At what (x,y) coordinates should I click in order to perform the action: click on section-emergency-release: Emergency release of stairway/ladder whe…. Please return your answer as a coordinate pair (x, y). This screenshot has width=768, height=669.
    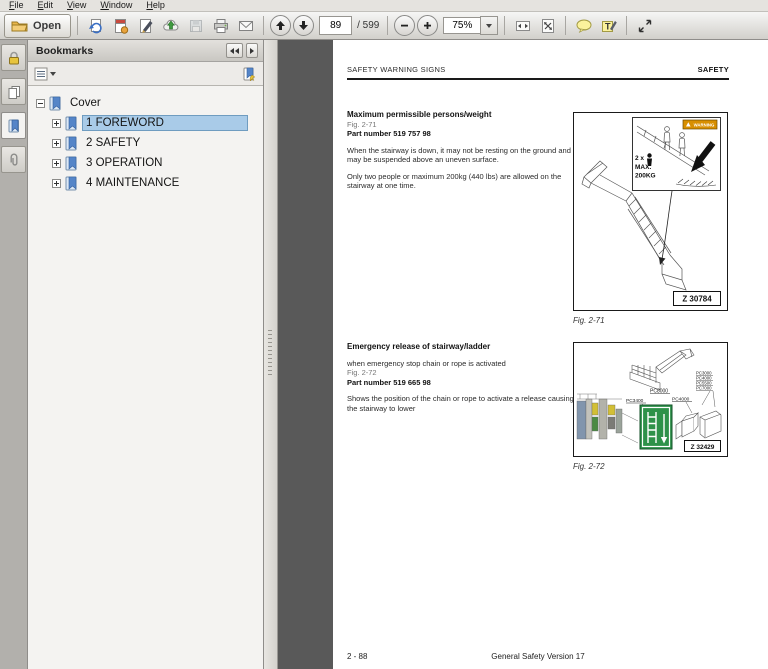
    Looking at the image, I should click on (462, 377).